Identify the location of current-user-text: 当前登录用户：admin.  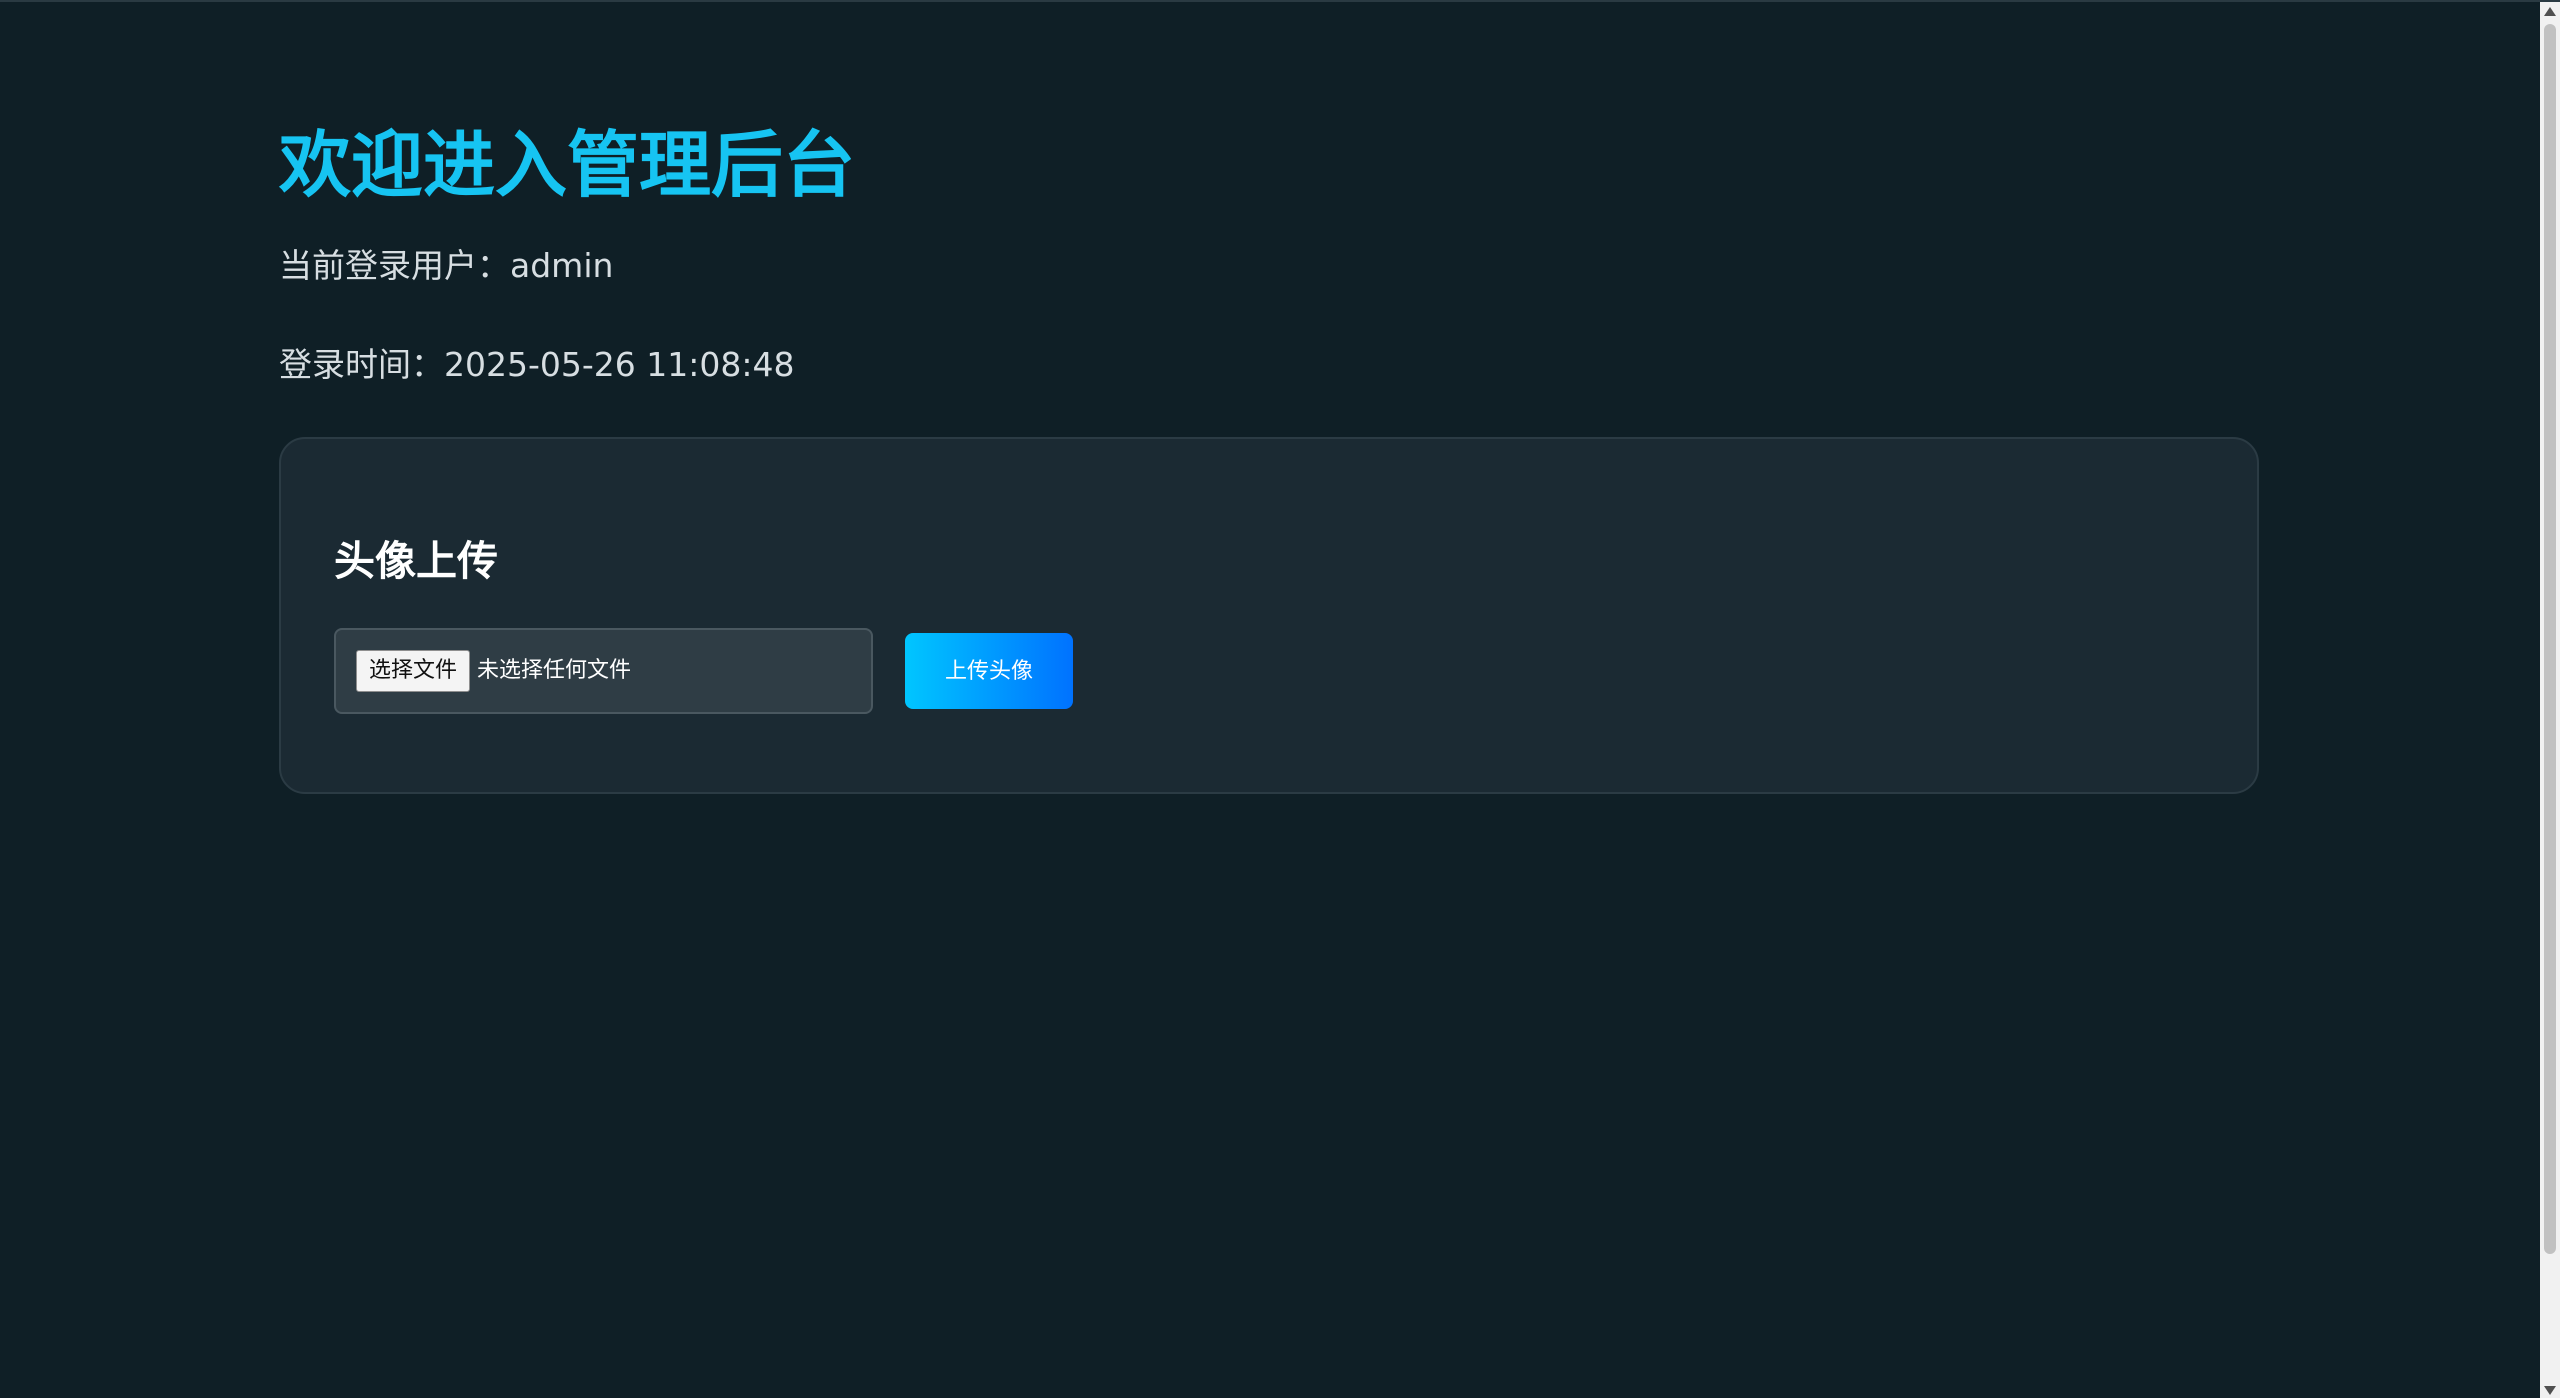
(446, 265).